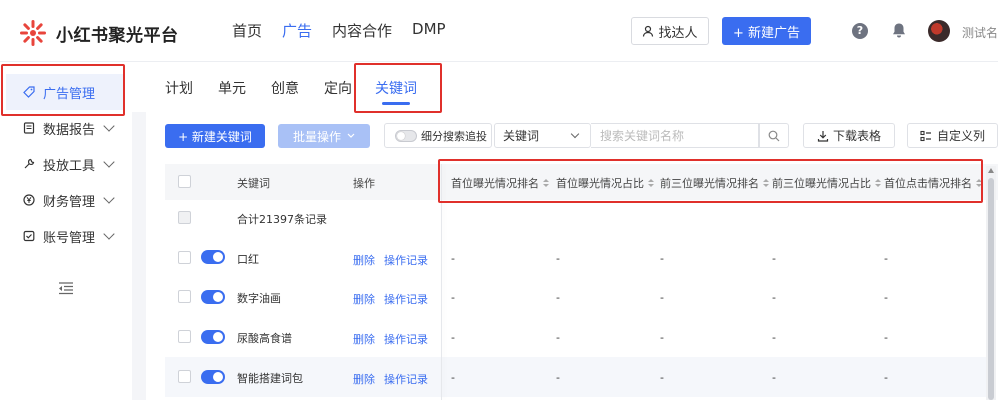  I want to click on sidebar-item-data-report: 数据报告, so click(66, 128).